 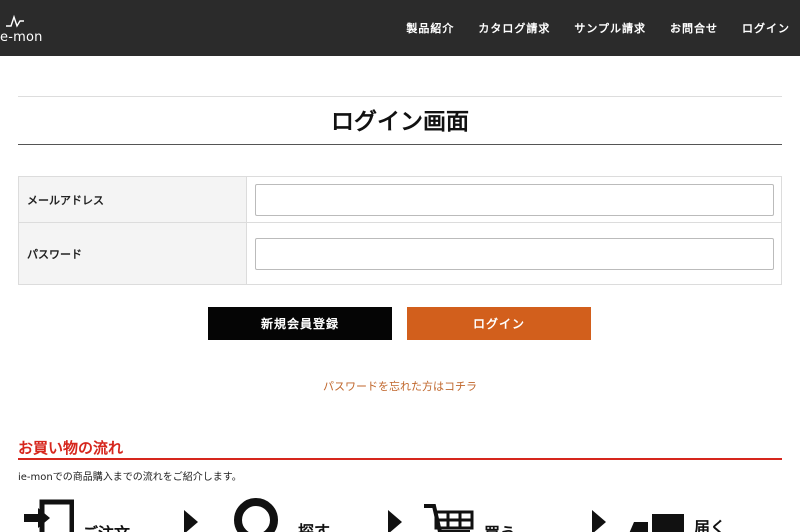 What do you see at coordinates (256, 515) in the screenshot?
I see `search-icon` at bounding box center [256, 515].